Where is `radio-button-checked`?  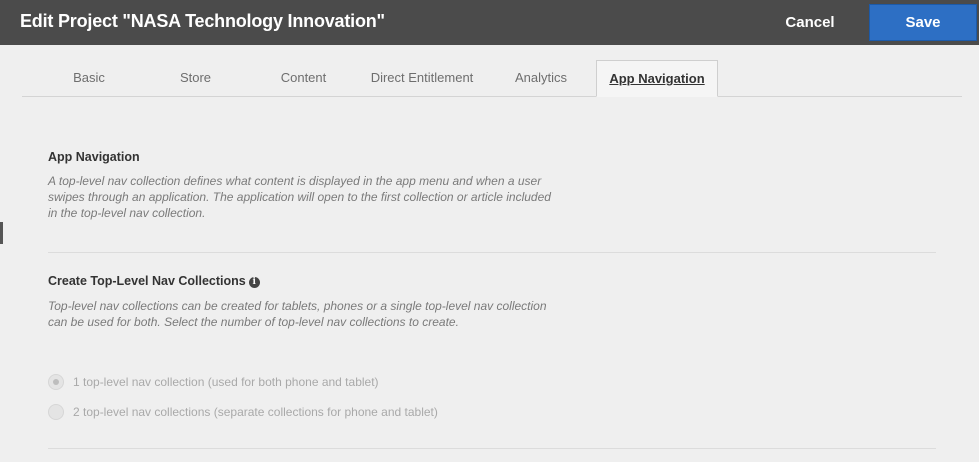
radio-button-checked is located at coordinates (56, 382).